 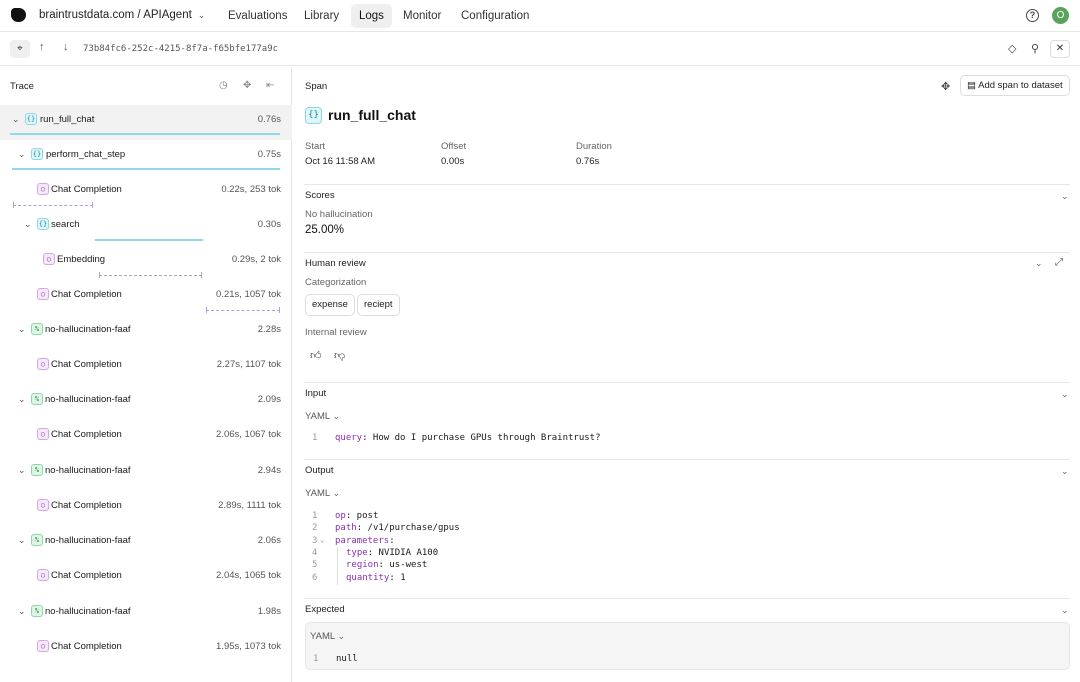 What do you see at coordinates (146, 649) in the screenshot?
I see `trace-row: ○ Chat Completion 1.95s, 1073 tok` at bounding box center [146, 649].